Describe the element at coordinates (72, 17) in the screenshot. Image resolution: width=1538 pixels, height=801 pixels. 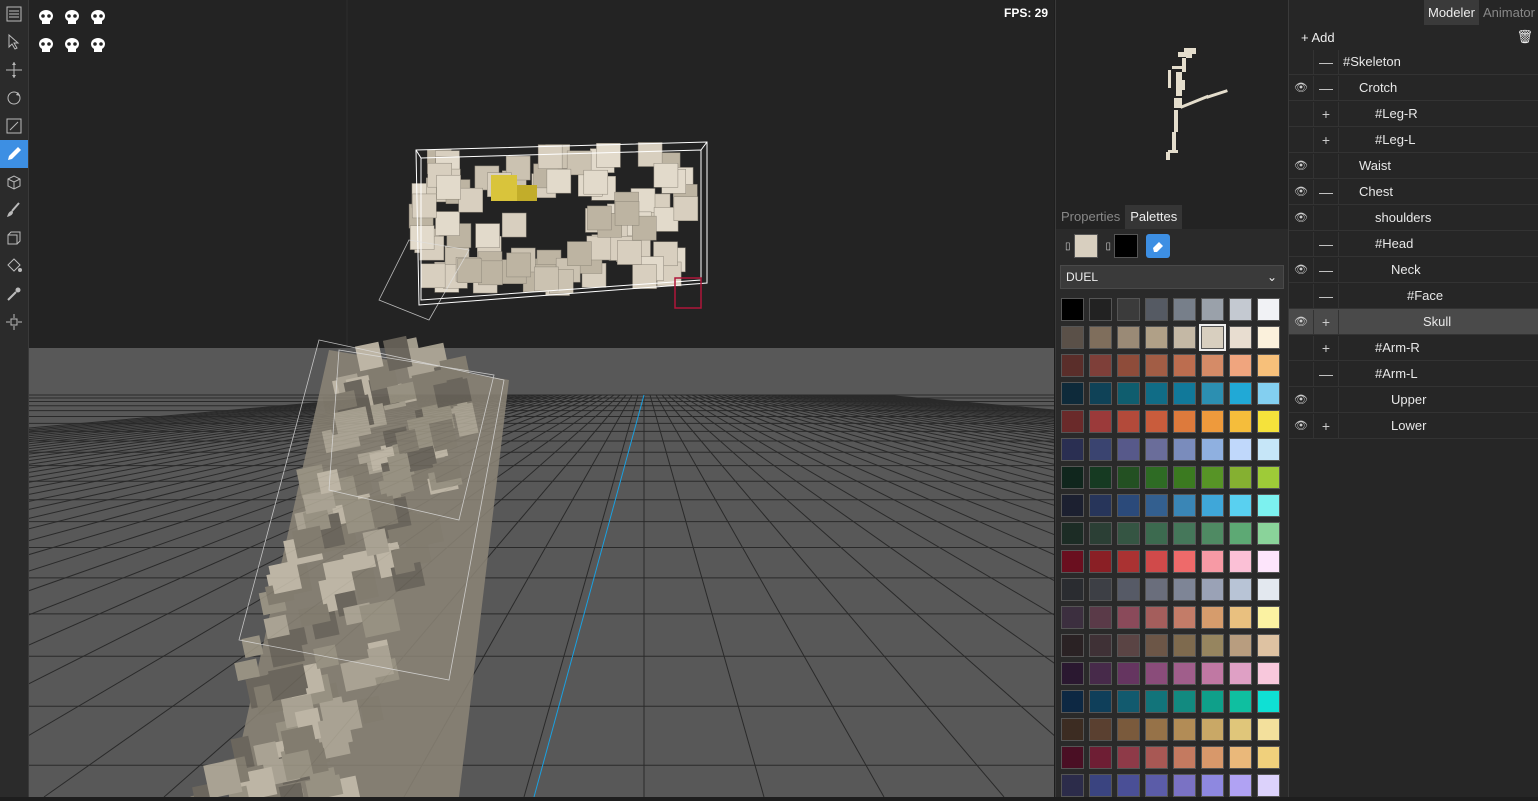
I see `skull-icon` at that location.